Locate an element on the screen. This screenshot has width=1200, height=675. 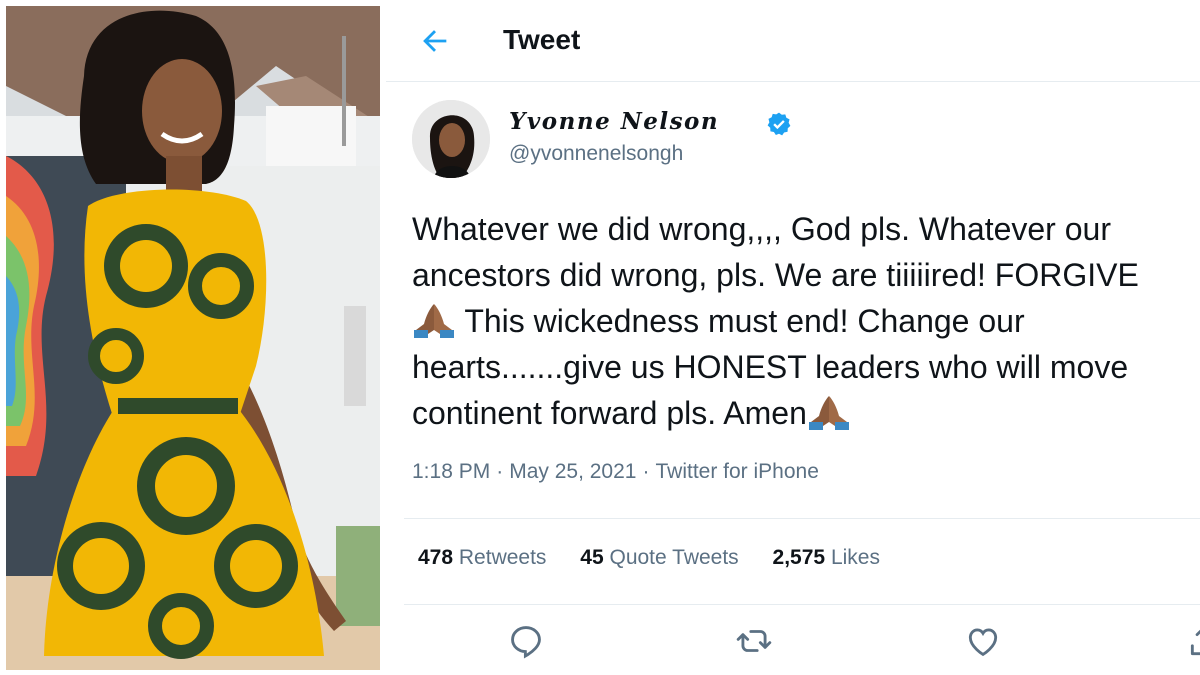
quote-tweets-stat: 45 Quote Tweets is located at coordinates (659, 558).